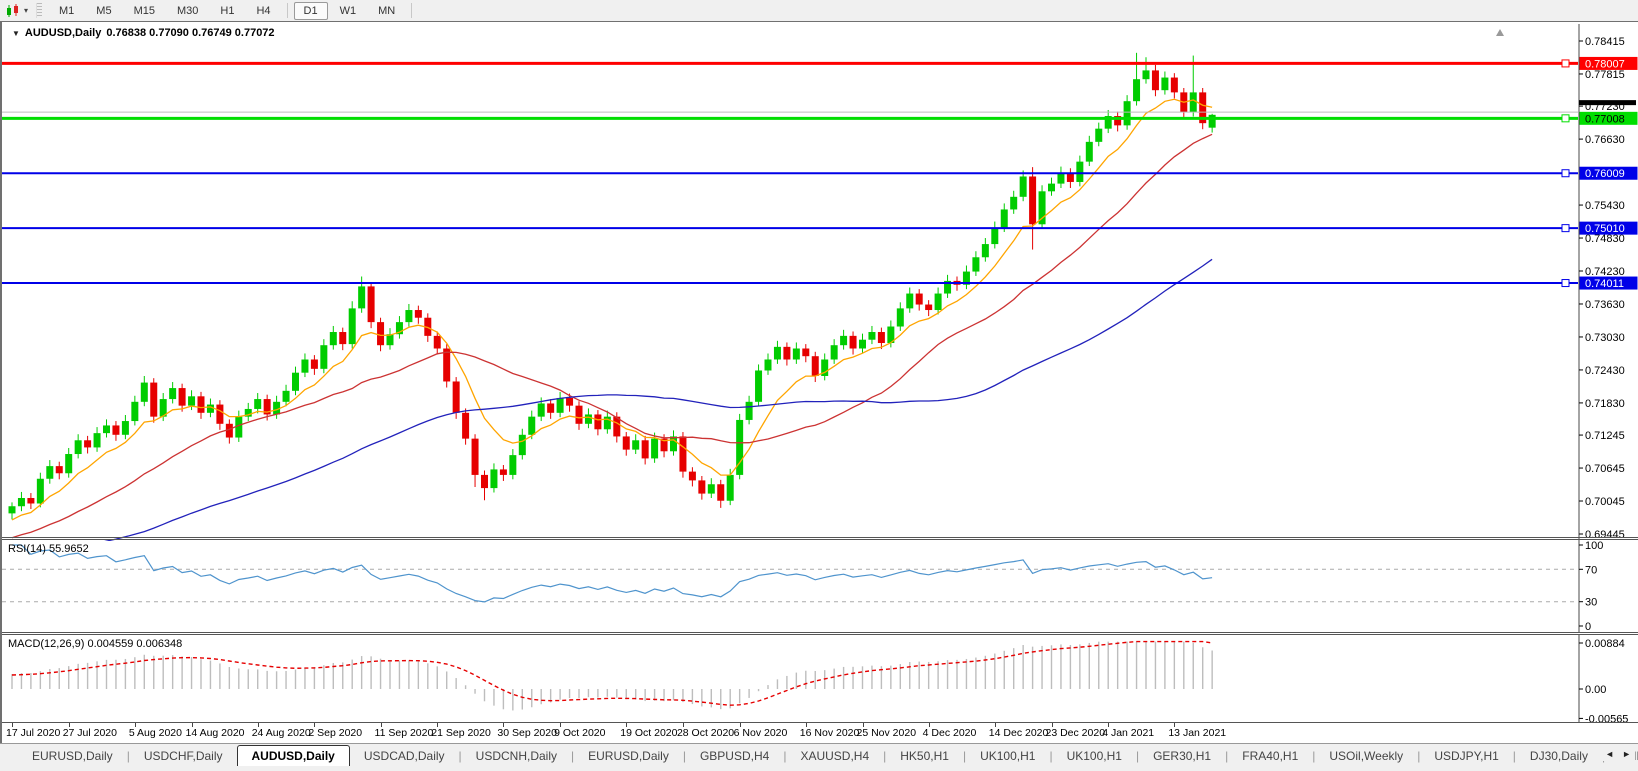 The width and height of the screenshot is (1638, 771). What do you see at coordinates (886, 733) in the screenshot?
I see `date-tick-label: 25 Nov 2020` at bounding box center [886, 733].